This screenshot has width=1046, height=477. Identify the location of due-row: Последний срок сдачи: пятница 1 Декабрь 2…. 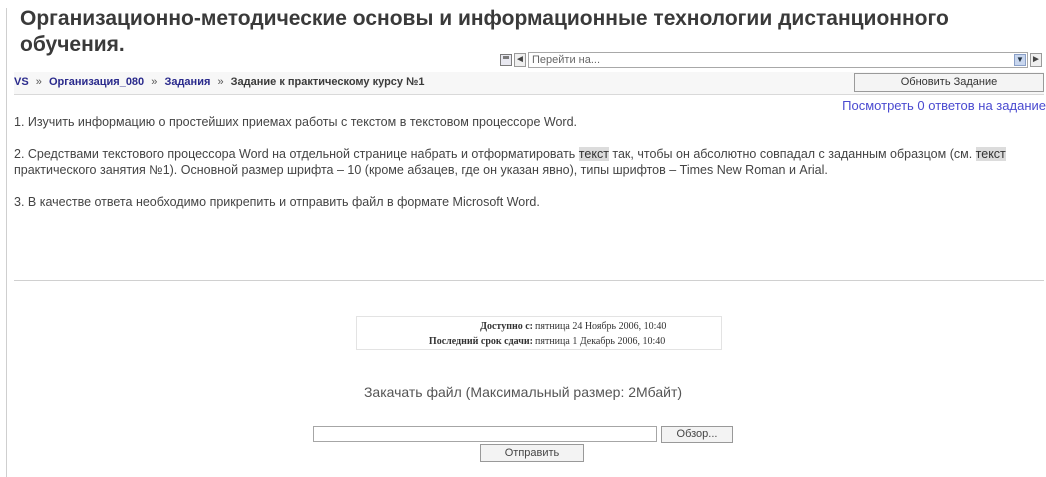
(539, 341).